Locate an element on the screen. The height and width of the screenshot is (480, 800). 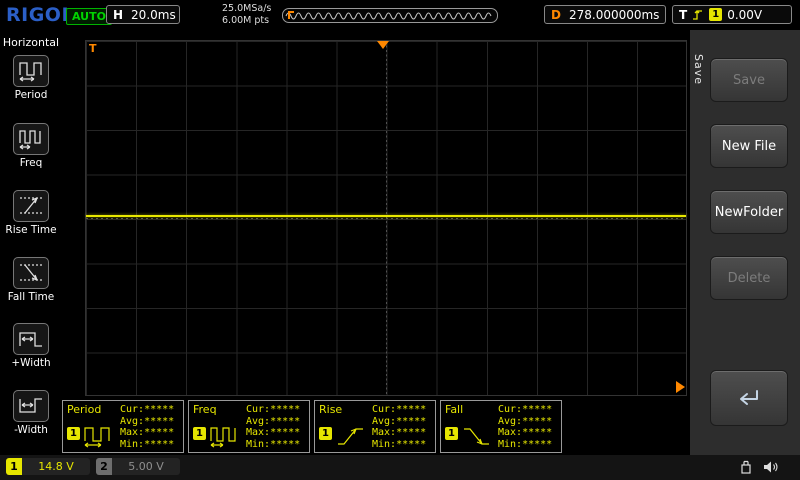
delay-box: D 278.000000ms is located at coordinates (605, 14).